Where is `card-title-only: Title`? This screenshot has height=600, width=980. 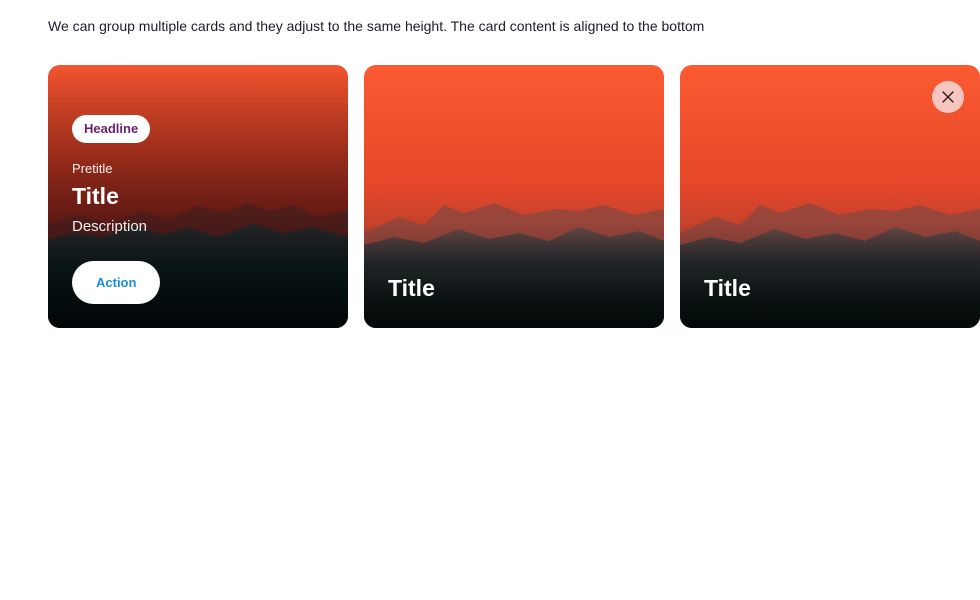 card-title-only: Title is located at coordinates (514, 196).